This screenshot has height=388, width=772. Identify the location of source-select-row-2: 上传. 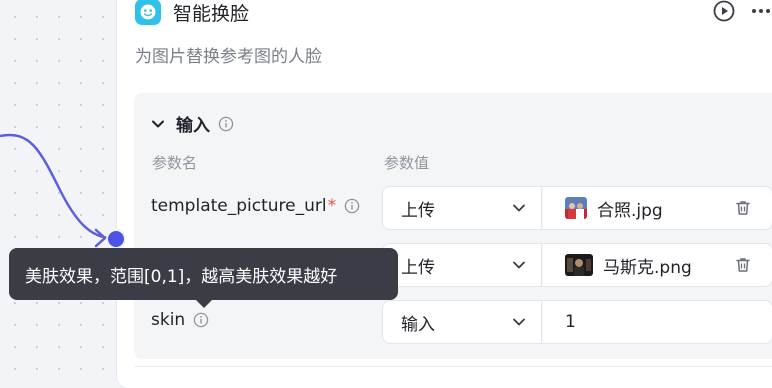
(462, 265).